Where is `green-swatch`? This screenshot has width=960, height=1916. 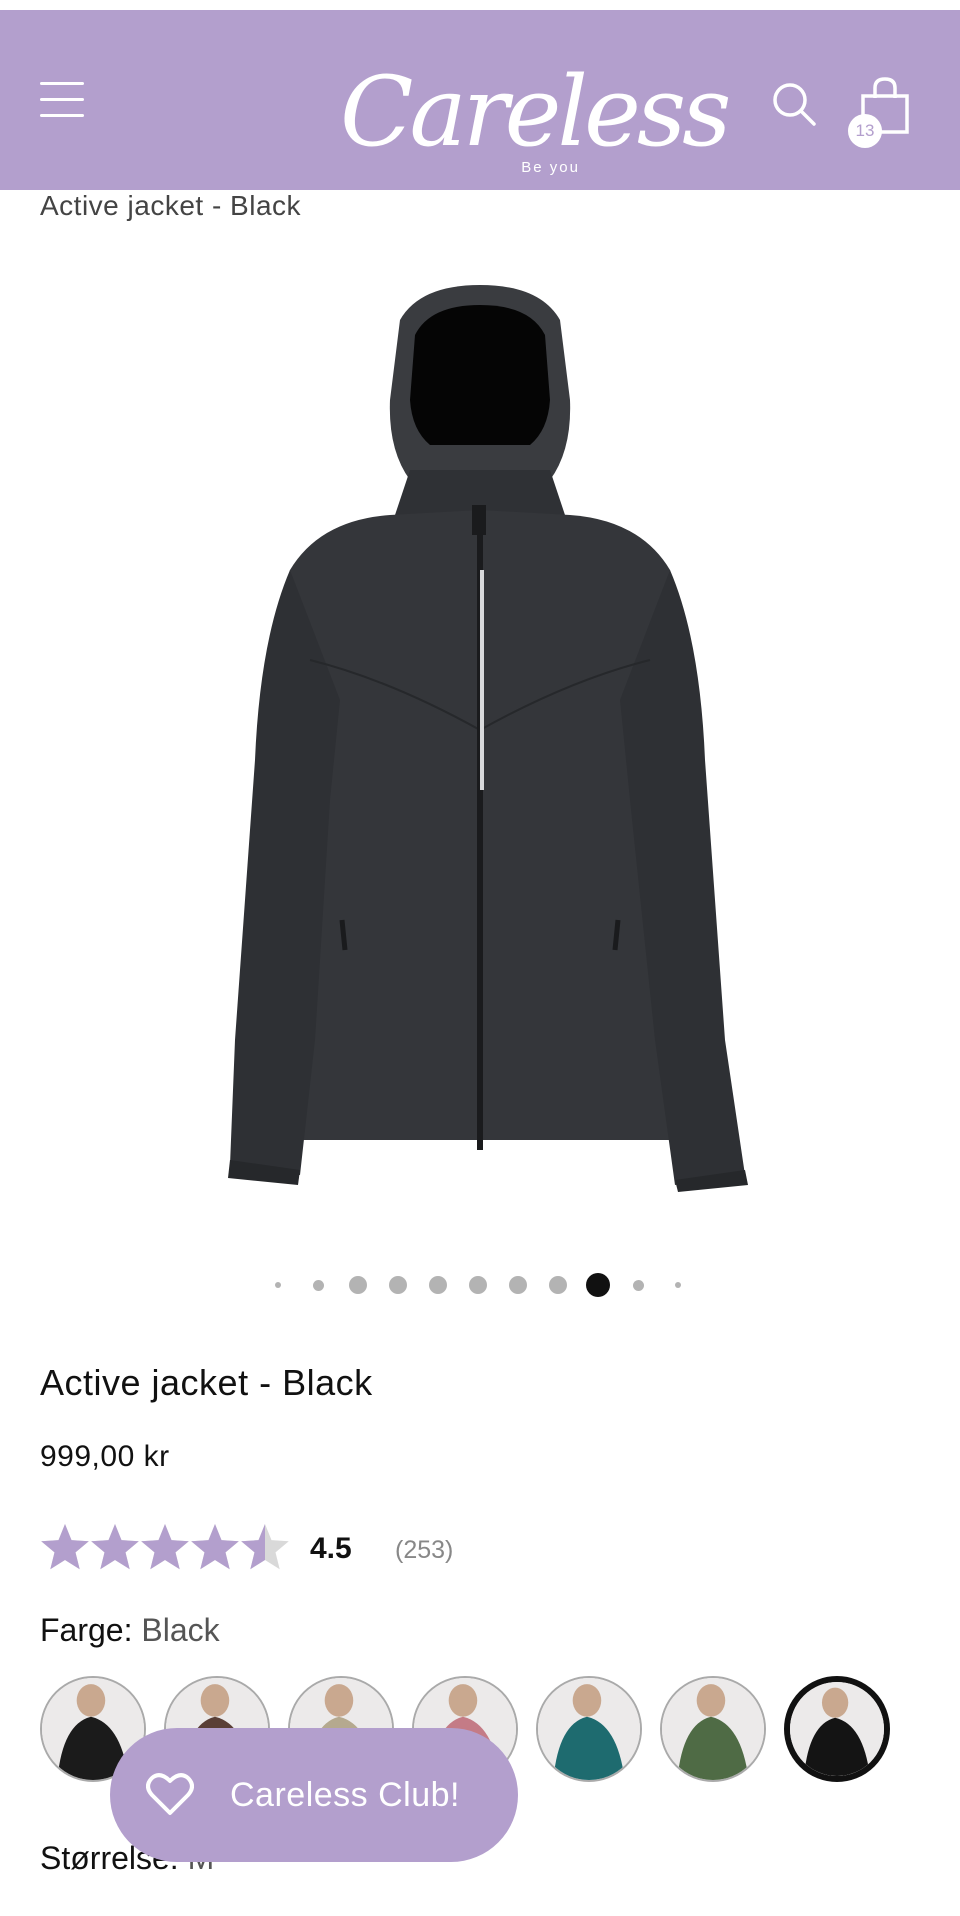
green-swatch is located at coordinates (713, 1729).